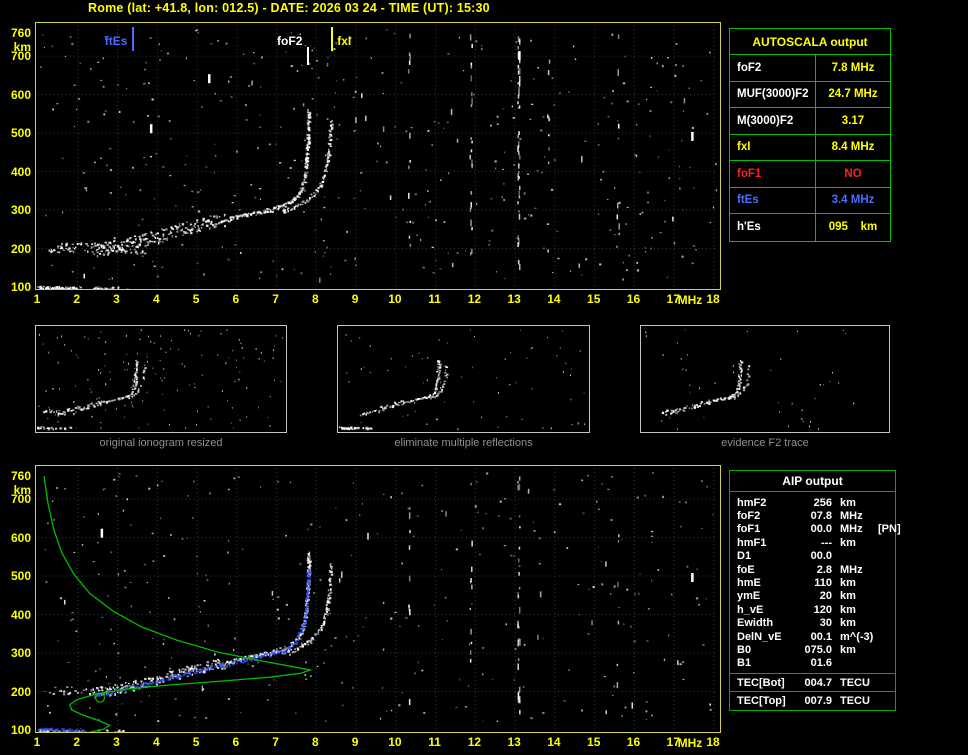 The image size is (968, 755). What do you see at coordinates (290, 41) in the screenshot?
I see `marker-label-foF2: foF2` at bounding box center [290, 41].